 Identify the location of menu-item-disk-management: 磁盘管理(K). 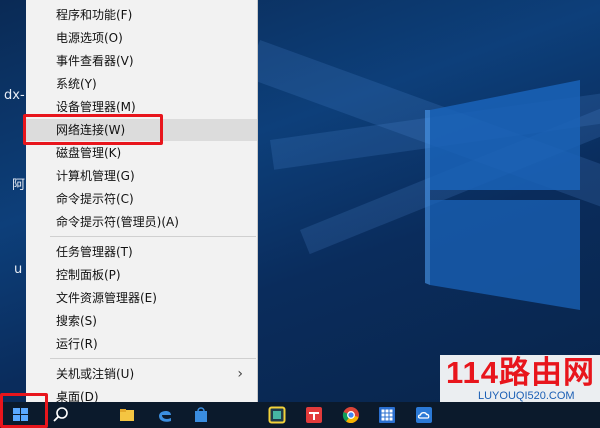
(141, 153).